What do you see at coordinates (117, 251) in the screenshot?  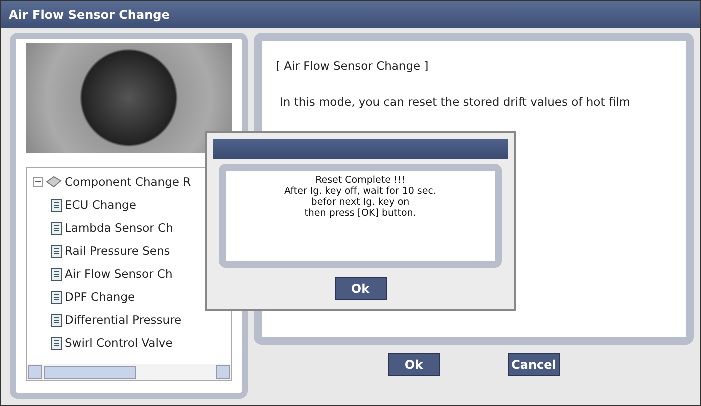 I see `tree-item: Rail Pressure Sens` at bounding box center [117, 251].